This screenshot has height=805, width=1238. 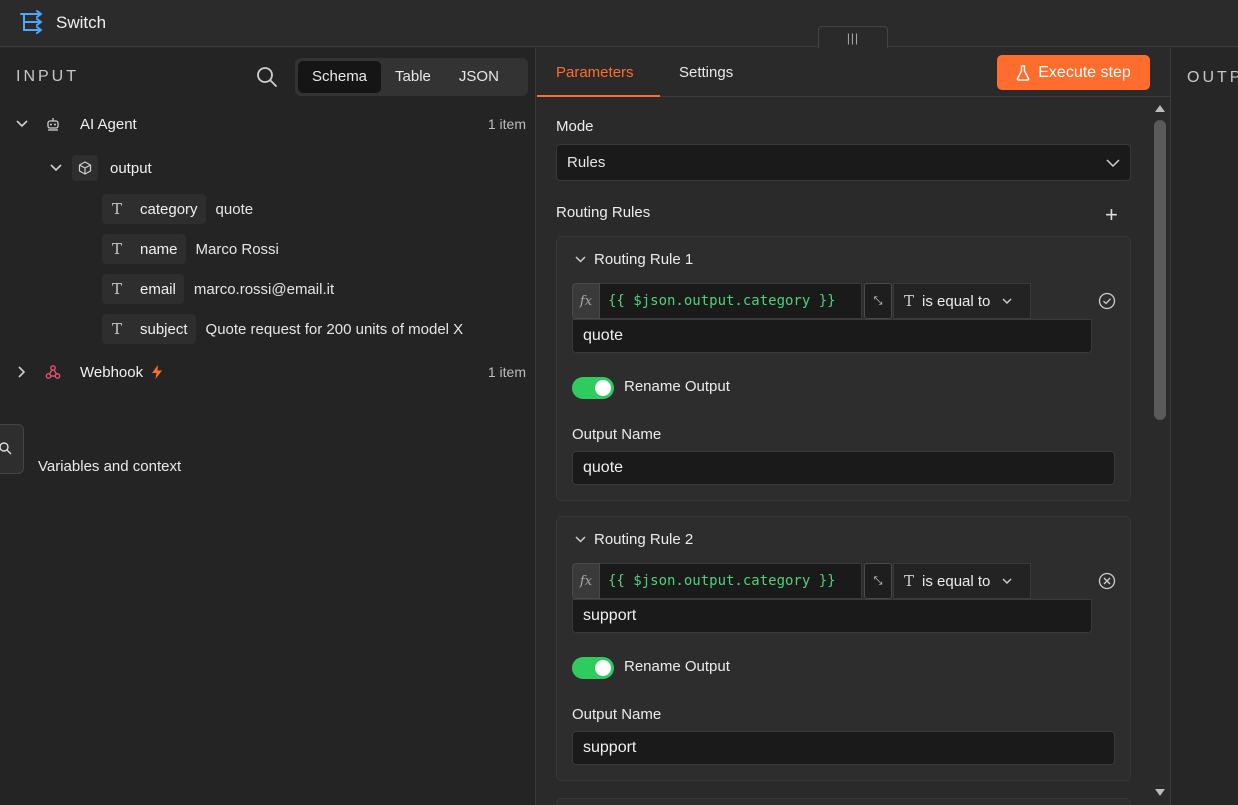 I want to click on panel-resize-handle: |||, so click(x=853, y=37).